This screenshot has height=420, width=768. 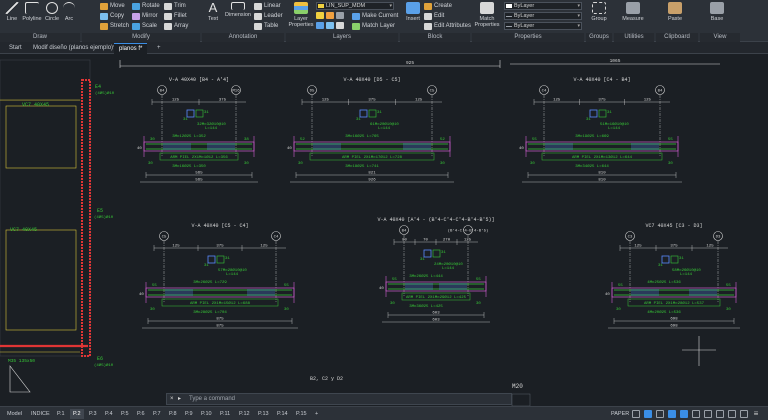 I want to click on rotate-tool: Rotate, so click(x=146, y=6).